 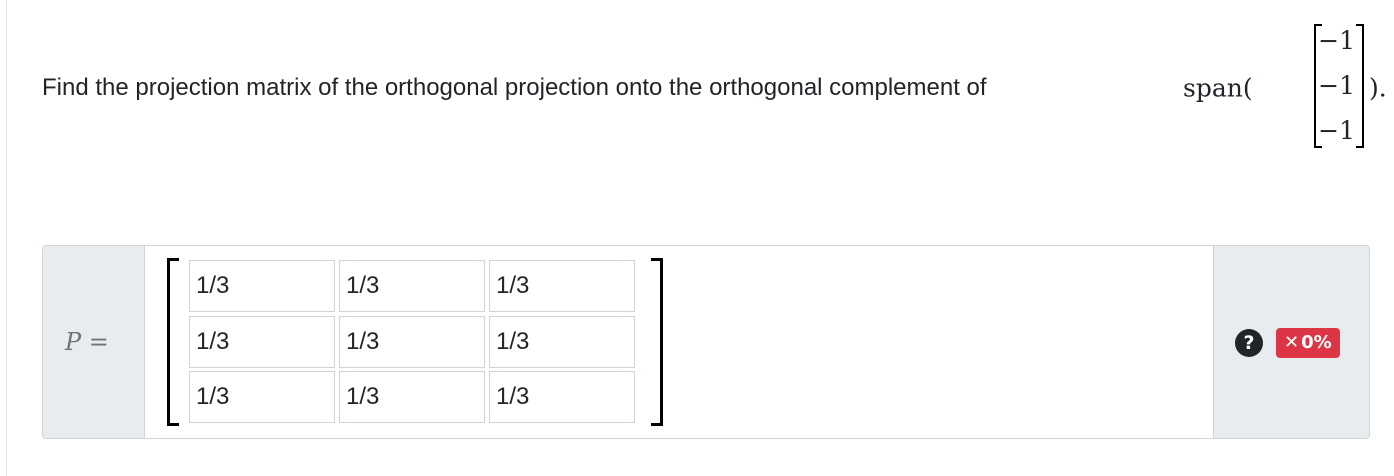 What do you see at coordinates (1336, 130) in the screenshot?
I see `vector-entry-3: −1` at bounding box center [1336, 130].